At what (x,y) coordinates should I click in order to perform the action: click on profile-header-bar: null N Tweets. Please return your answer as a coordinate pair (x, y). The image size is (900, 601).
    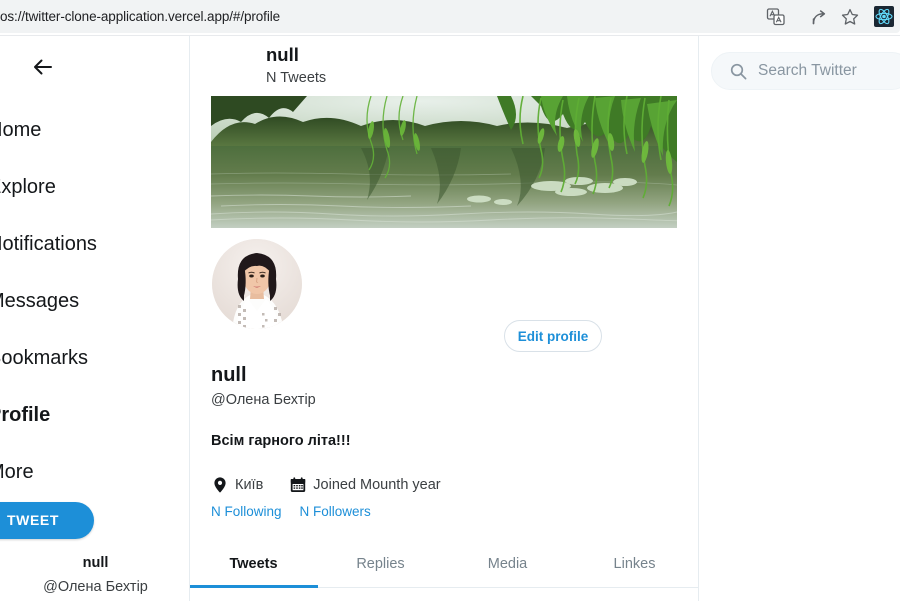
    Looking at the image, I should click on (444, 65).